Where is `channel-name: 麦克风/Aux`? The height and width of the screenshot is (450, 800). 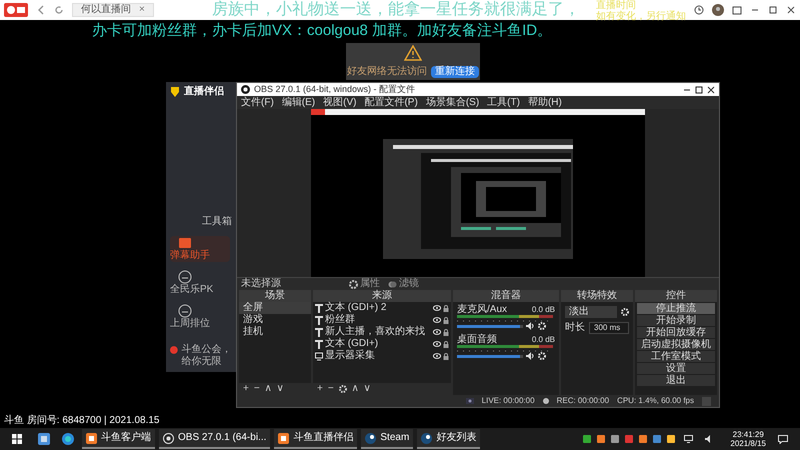 channel-name: 麦克风/Aux is located at coordinates (482, 309).